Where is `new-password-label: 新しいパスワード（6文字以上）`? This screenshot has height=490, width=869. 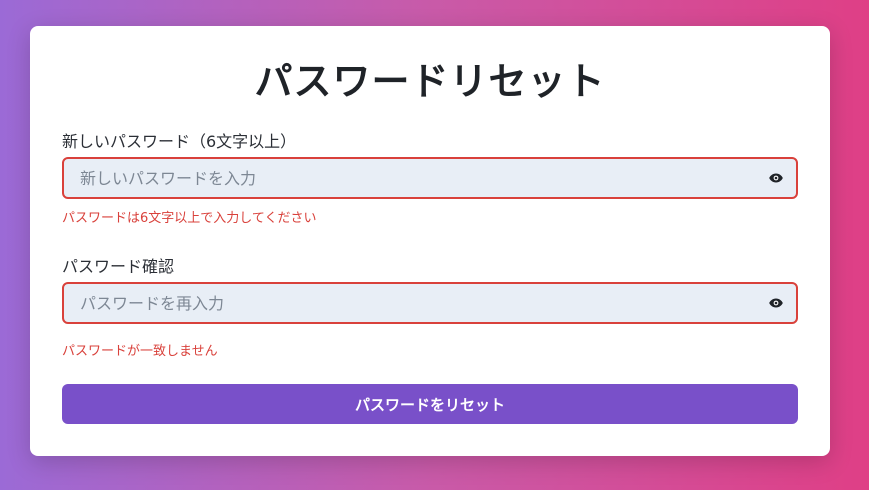
new-password-label: 新しいパスワード（6文字以上） is located at coordinates (179, 141).